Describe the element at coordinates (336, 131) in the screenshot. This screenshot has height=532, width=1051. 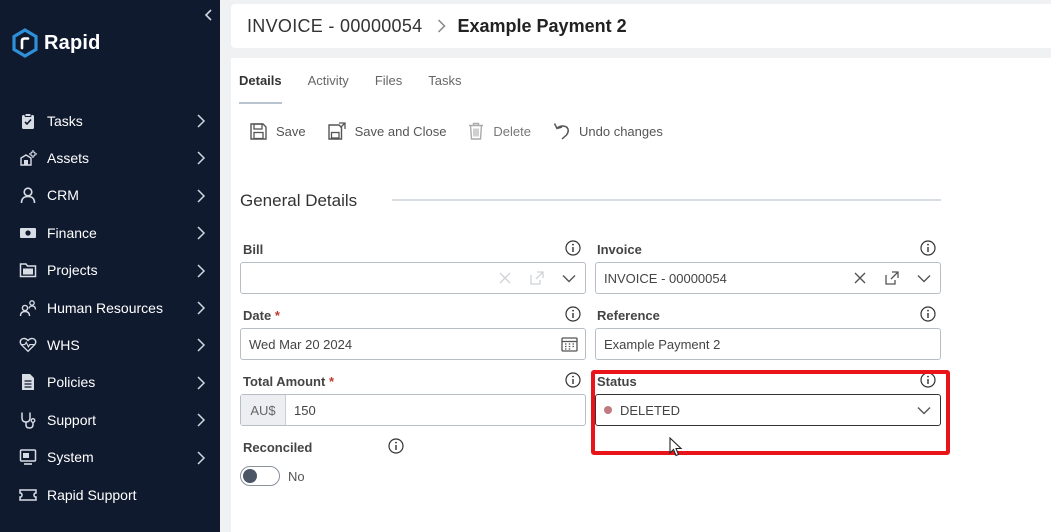
I see `save-close-icon` at that location.